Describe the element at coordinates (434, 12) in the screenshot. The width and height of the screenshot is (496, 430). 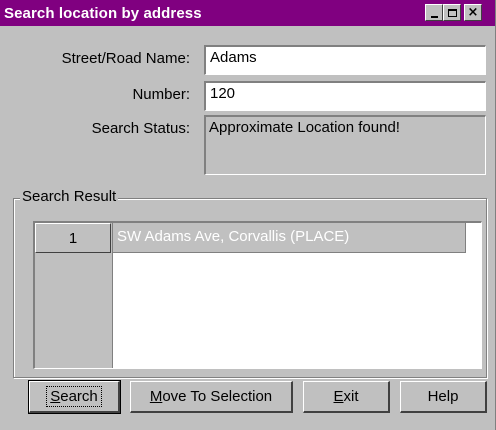
I see `minimize-button` at that location.